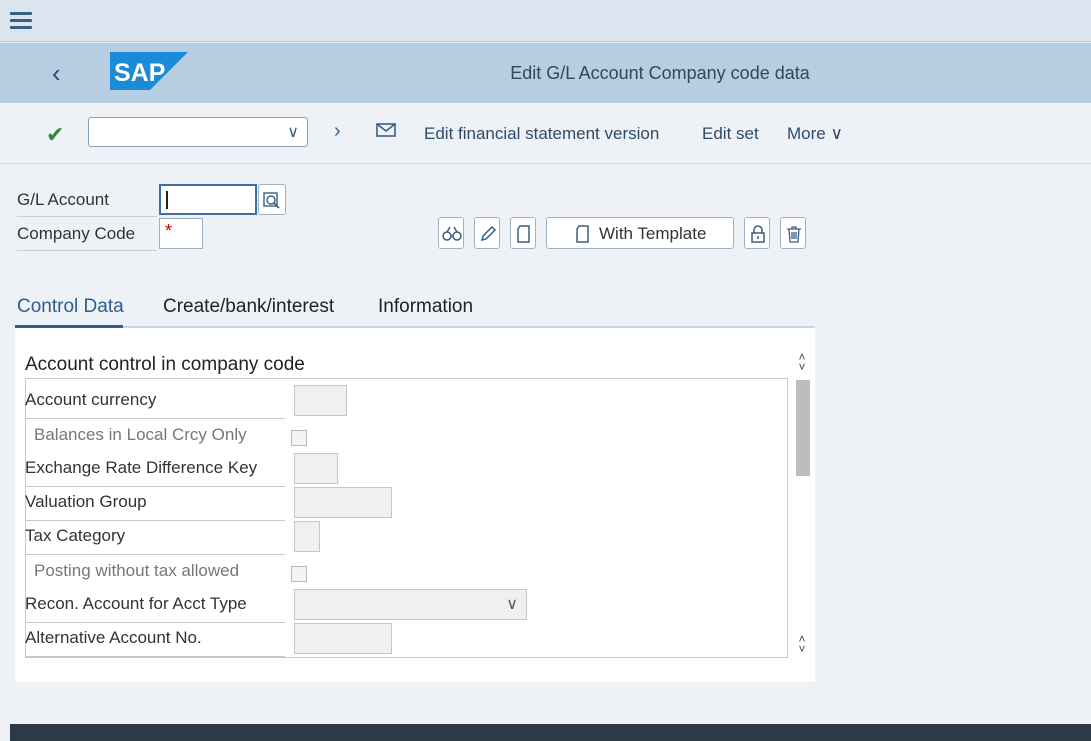  What do you see at coordinates (169, 231) in the screenshot?
I see `required-marker: *` at bounding box center [169, 231].